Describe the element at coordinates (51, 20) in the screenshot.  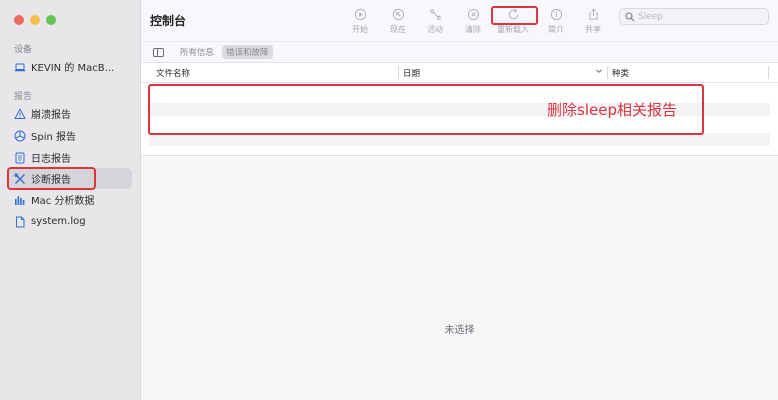
I see `zoom-button` at that location.